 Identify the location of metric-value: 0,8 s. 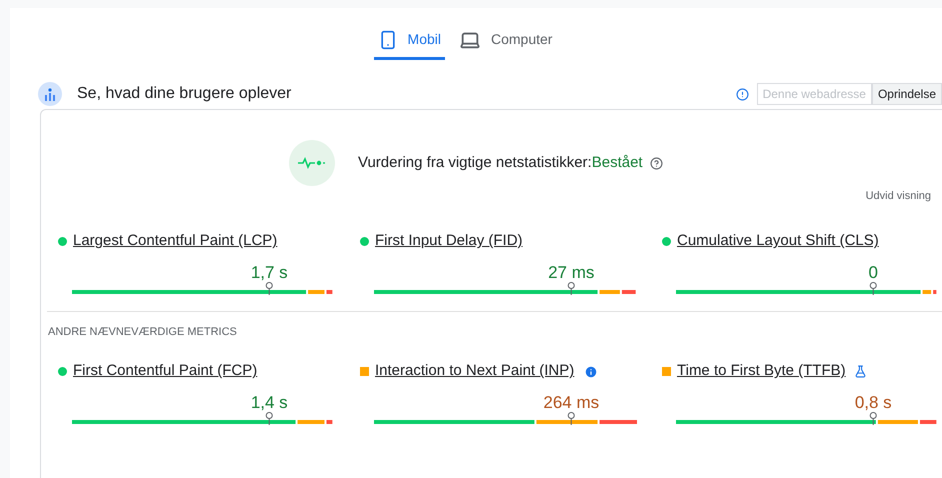
(873, 403).